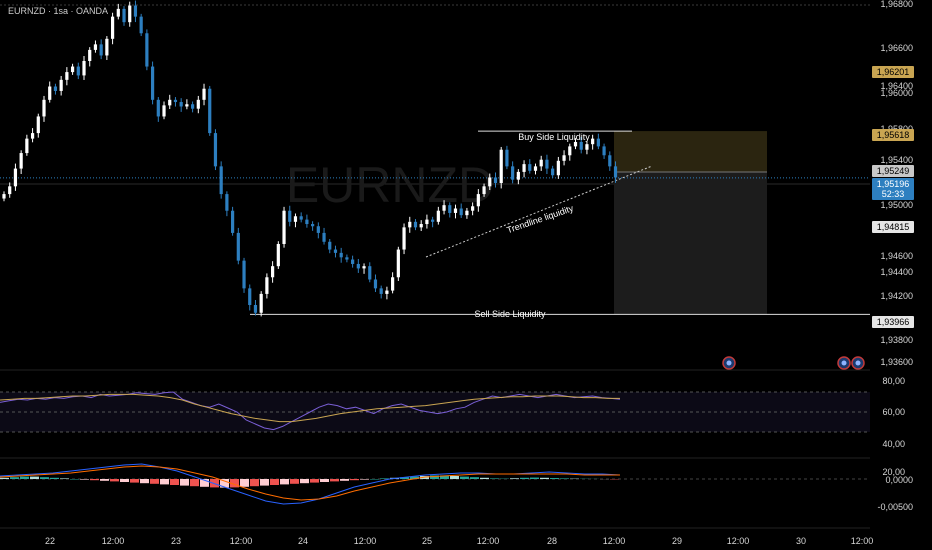 Image resolution: width=932 pixels, height=550 pixels. What do you see at coordinates (893, 171) in the screenshot?
I see `price-badge-label: 1,95249` at bounding box center [893, 171].